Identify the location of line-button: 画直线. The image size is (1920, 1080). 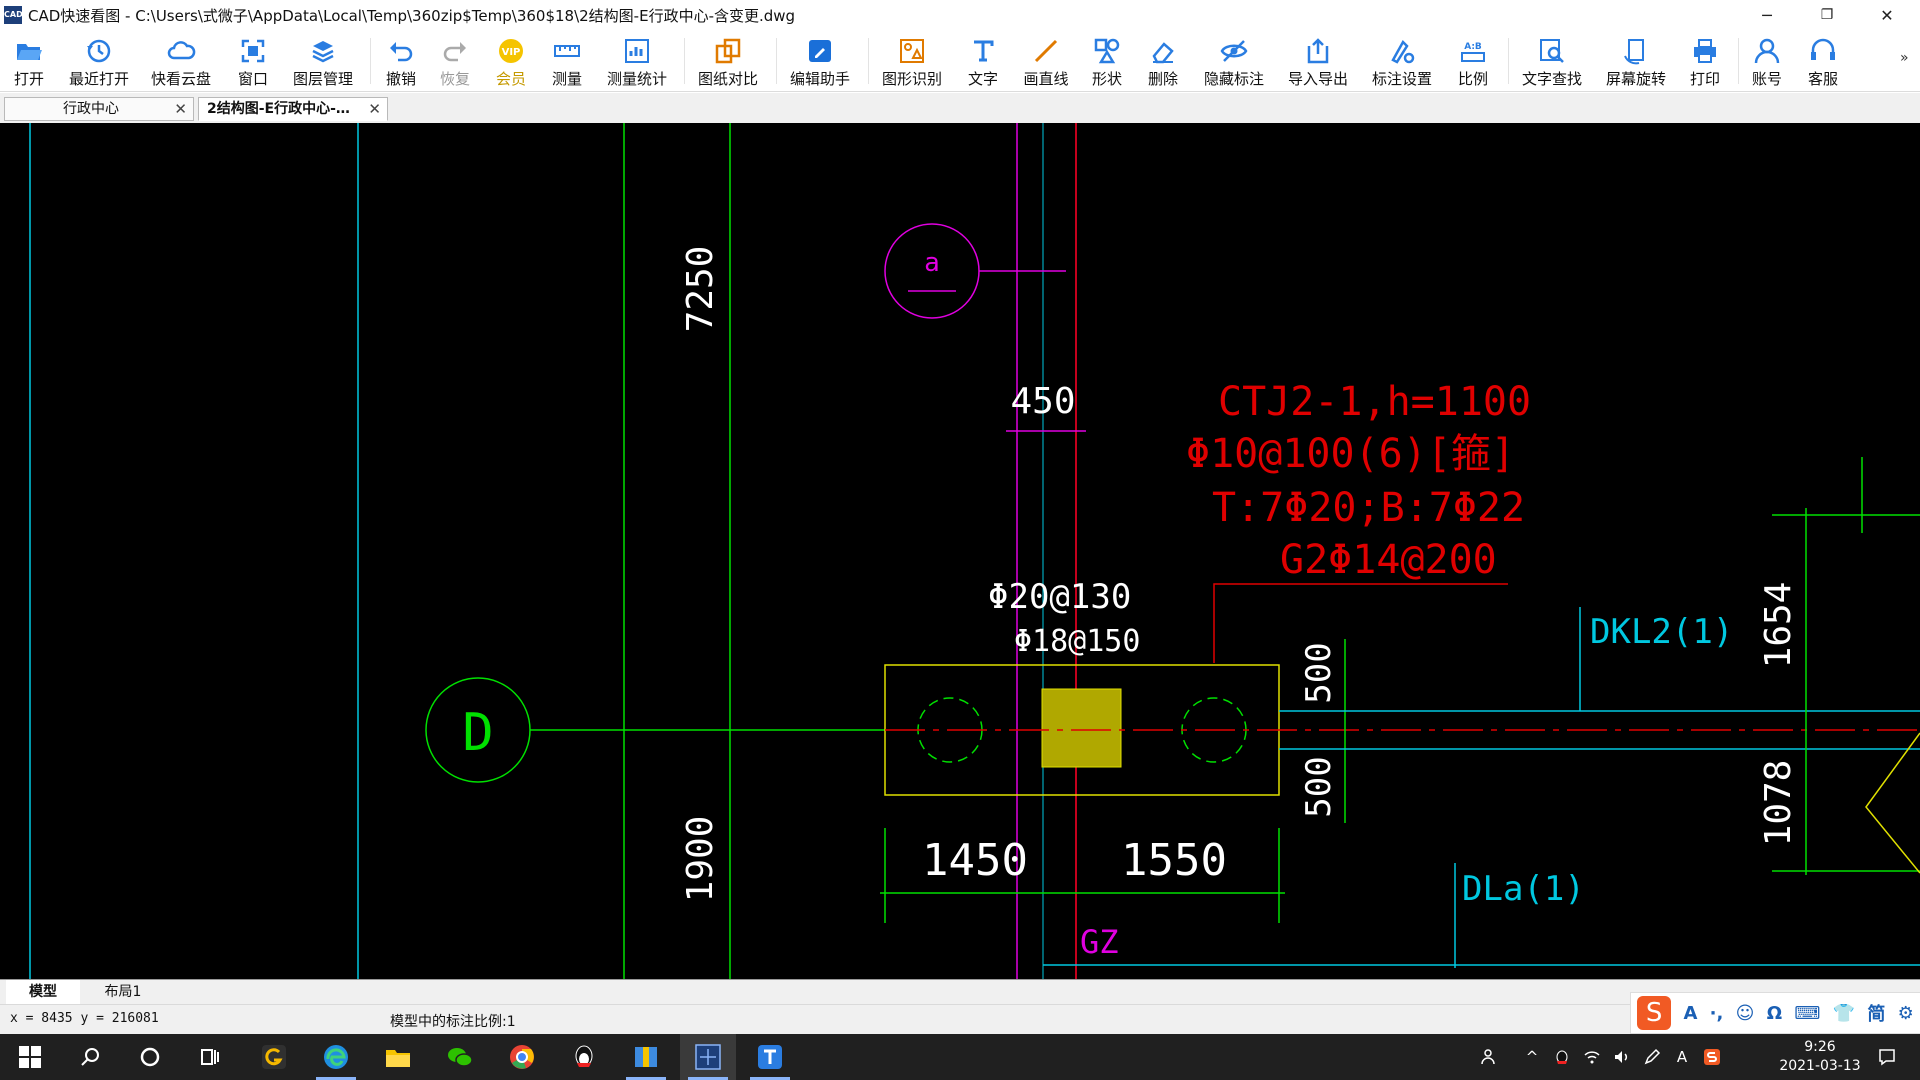
(1046, 61).